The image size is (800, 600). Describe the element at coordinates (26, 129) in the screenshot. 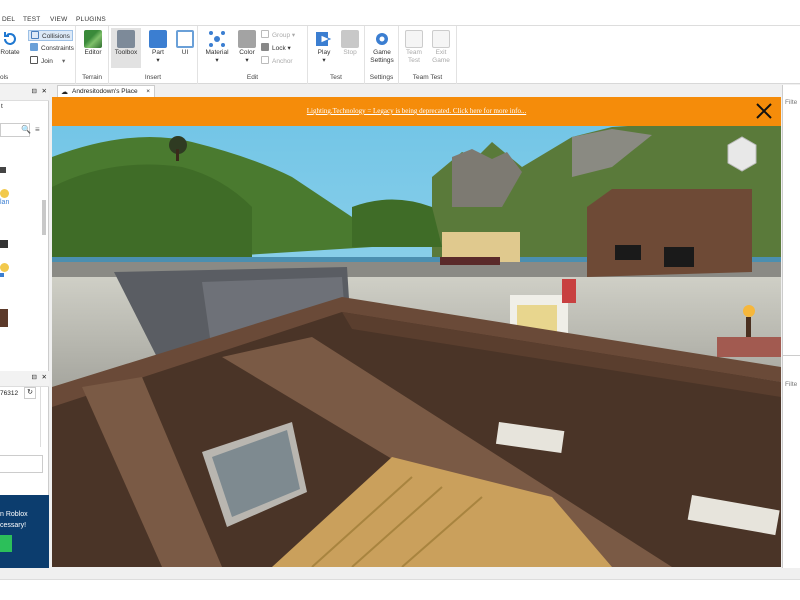

I see `search-icon: 🔍` at that location.